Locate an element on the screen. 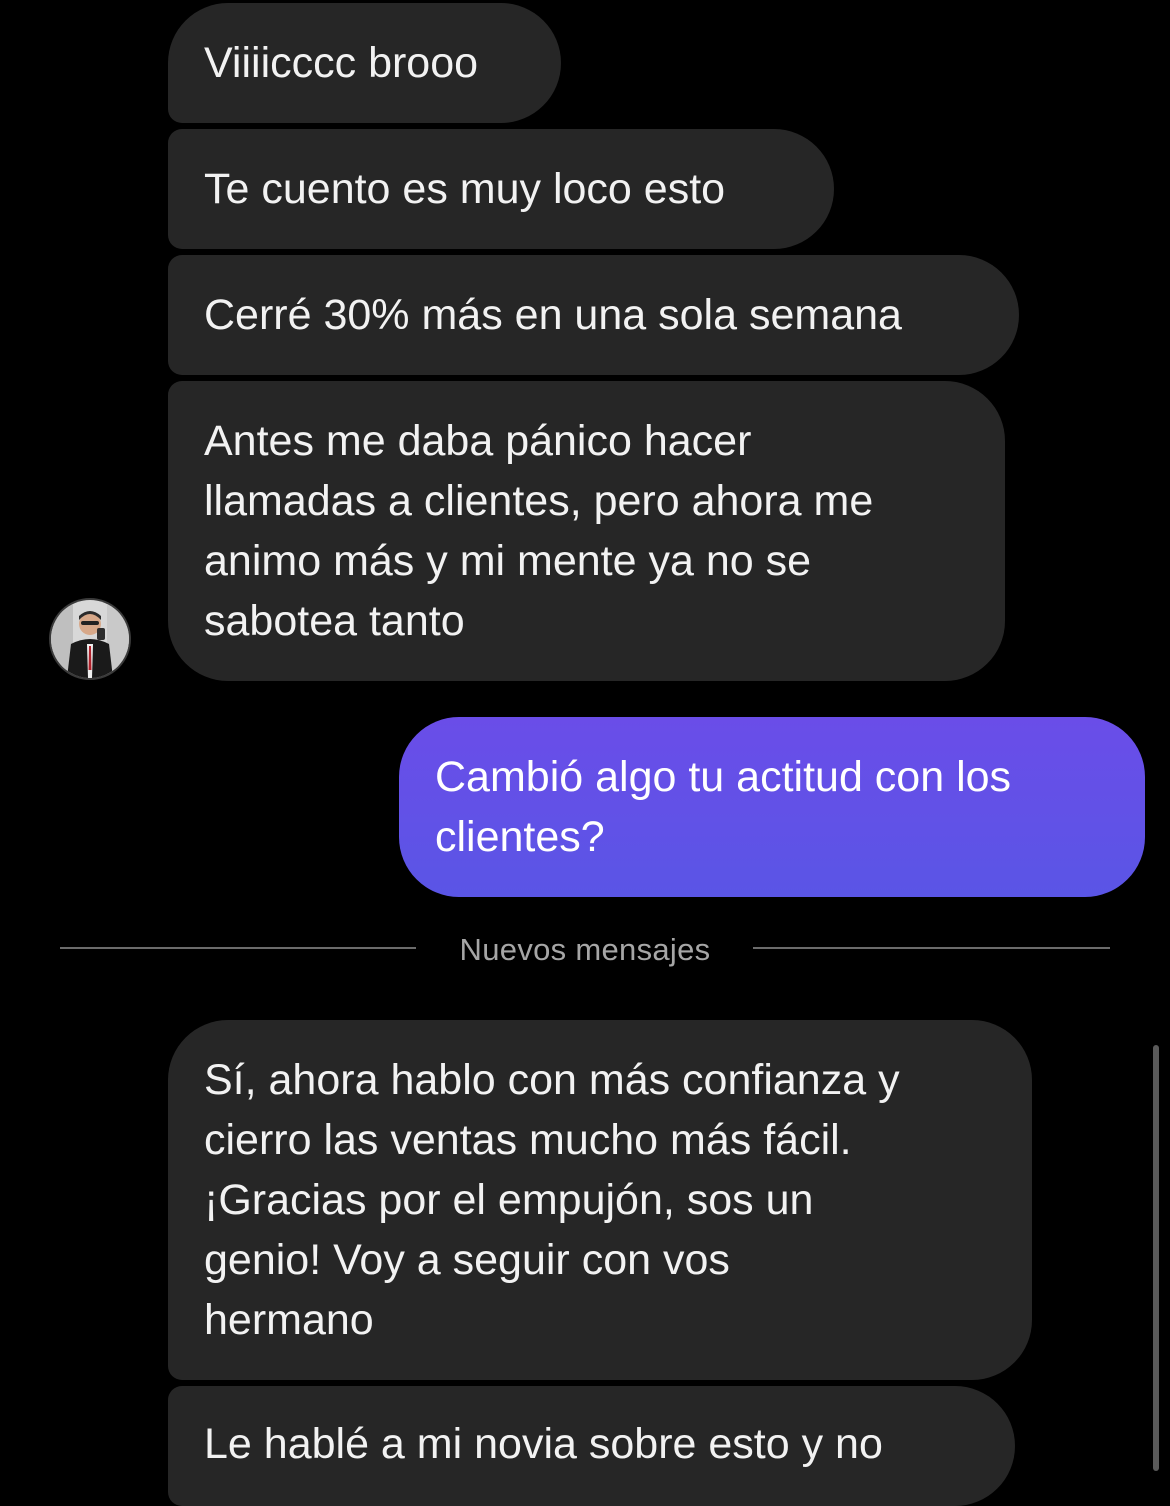 The width and height of the screenshot is (1170, 1506). message-bubble-incoming: Cerré 30% más en una sola semana is located at coordinates (593, 315).